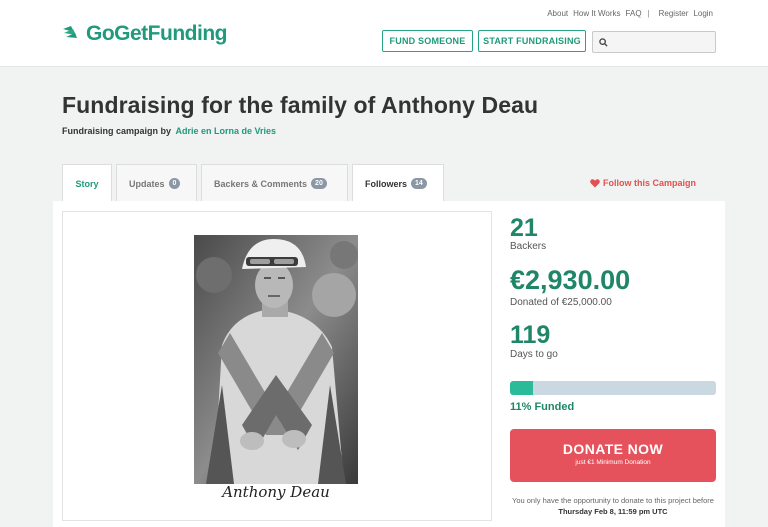 The image size is (768, 527). What do you see at coordinates (521, 388) in the screenshot?
I see `progress-fill` at bounding box center [521, 388].